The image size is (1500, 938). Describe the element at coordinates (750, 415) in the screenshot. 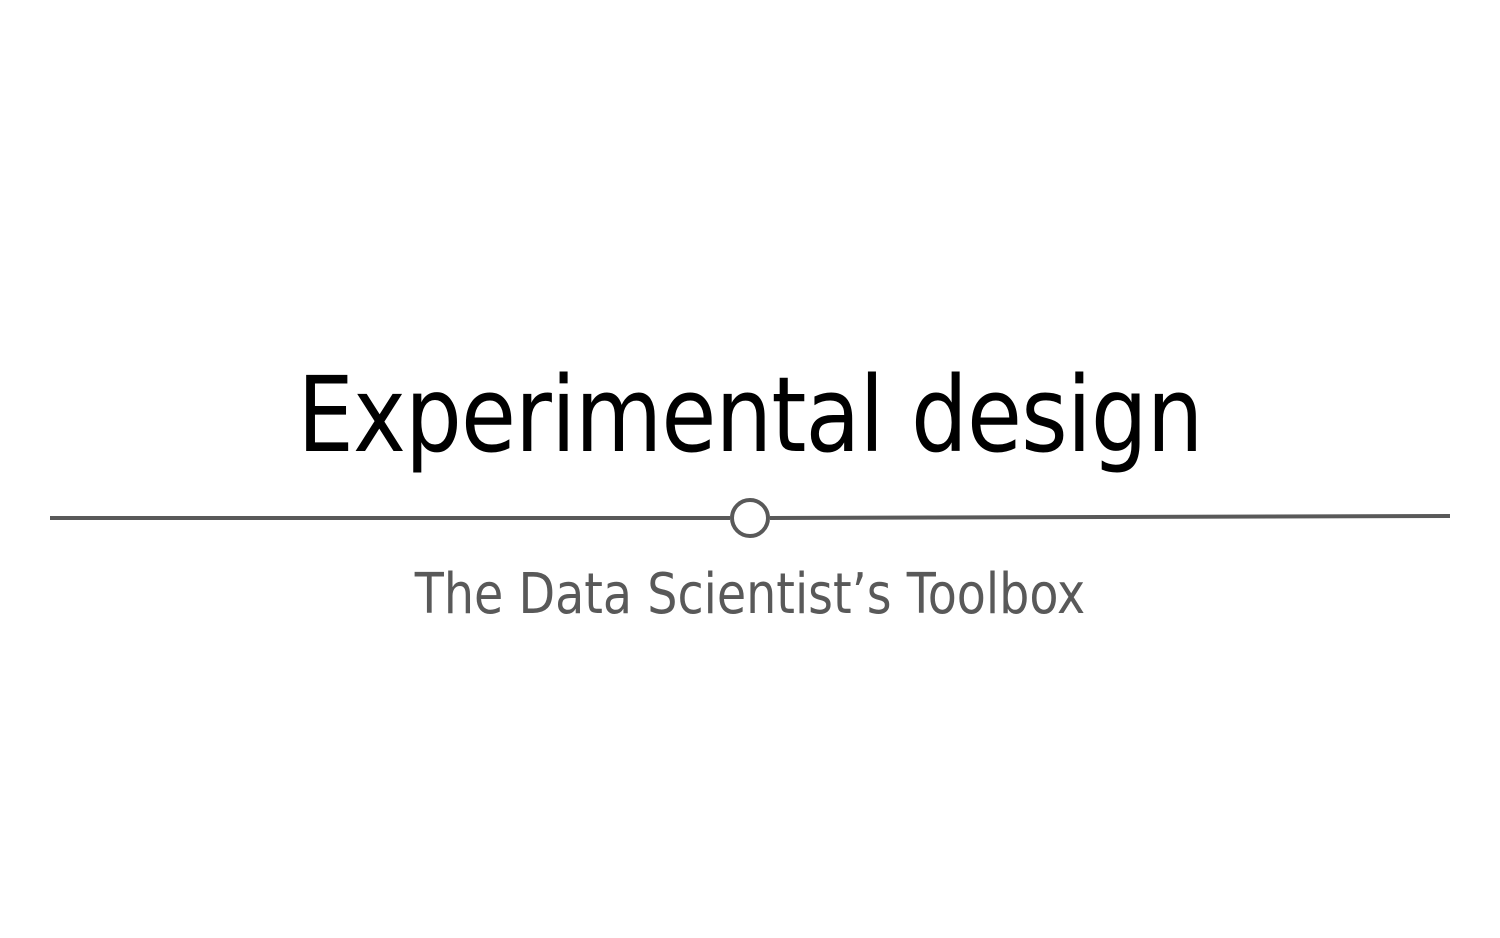

I see `slide-title: Experimental design` at that location.